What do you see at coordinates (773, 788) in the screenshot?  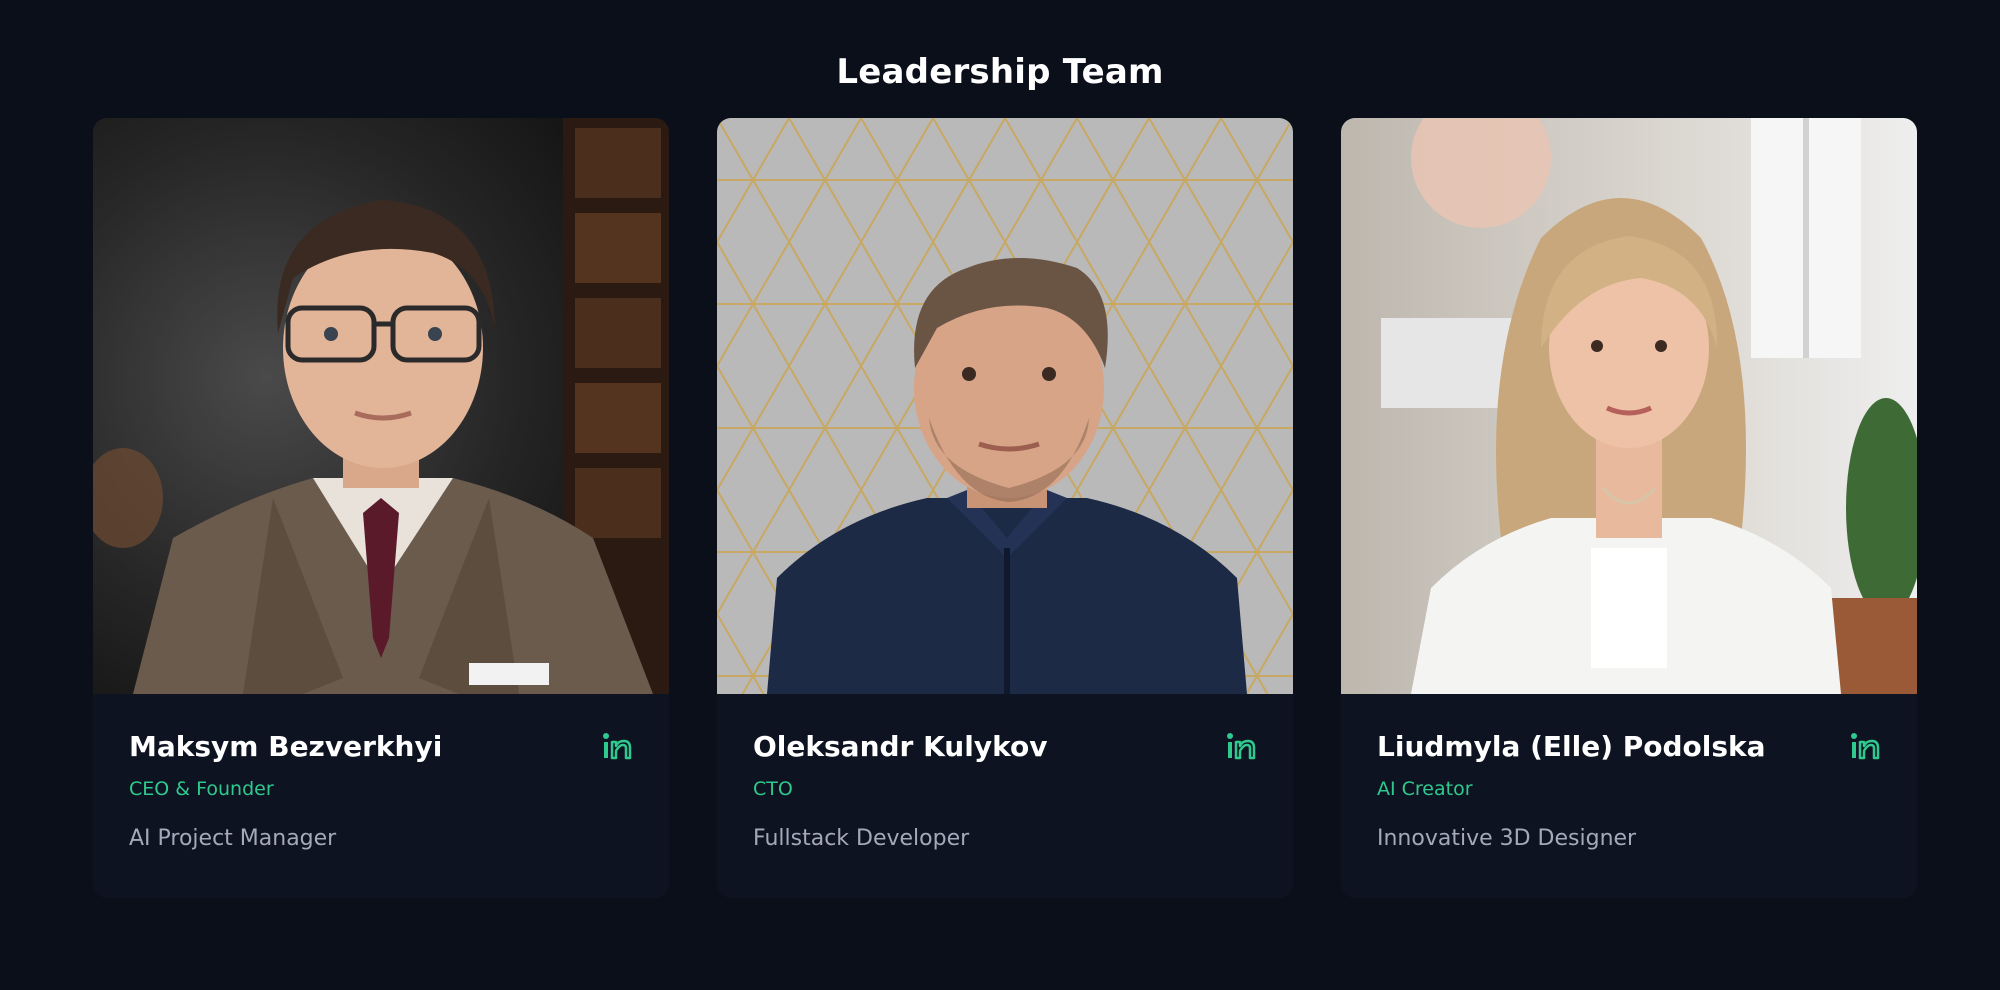 I see `member-role: CTO` at bounding box center [773, 788].